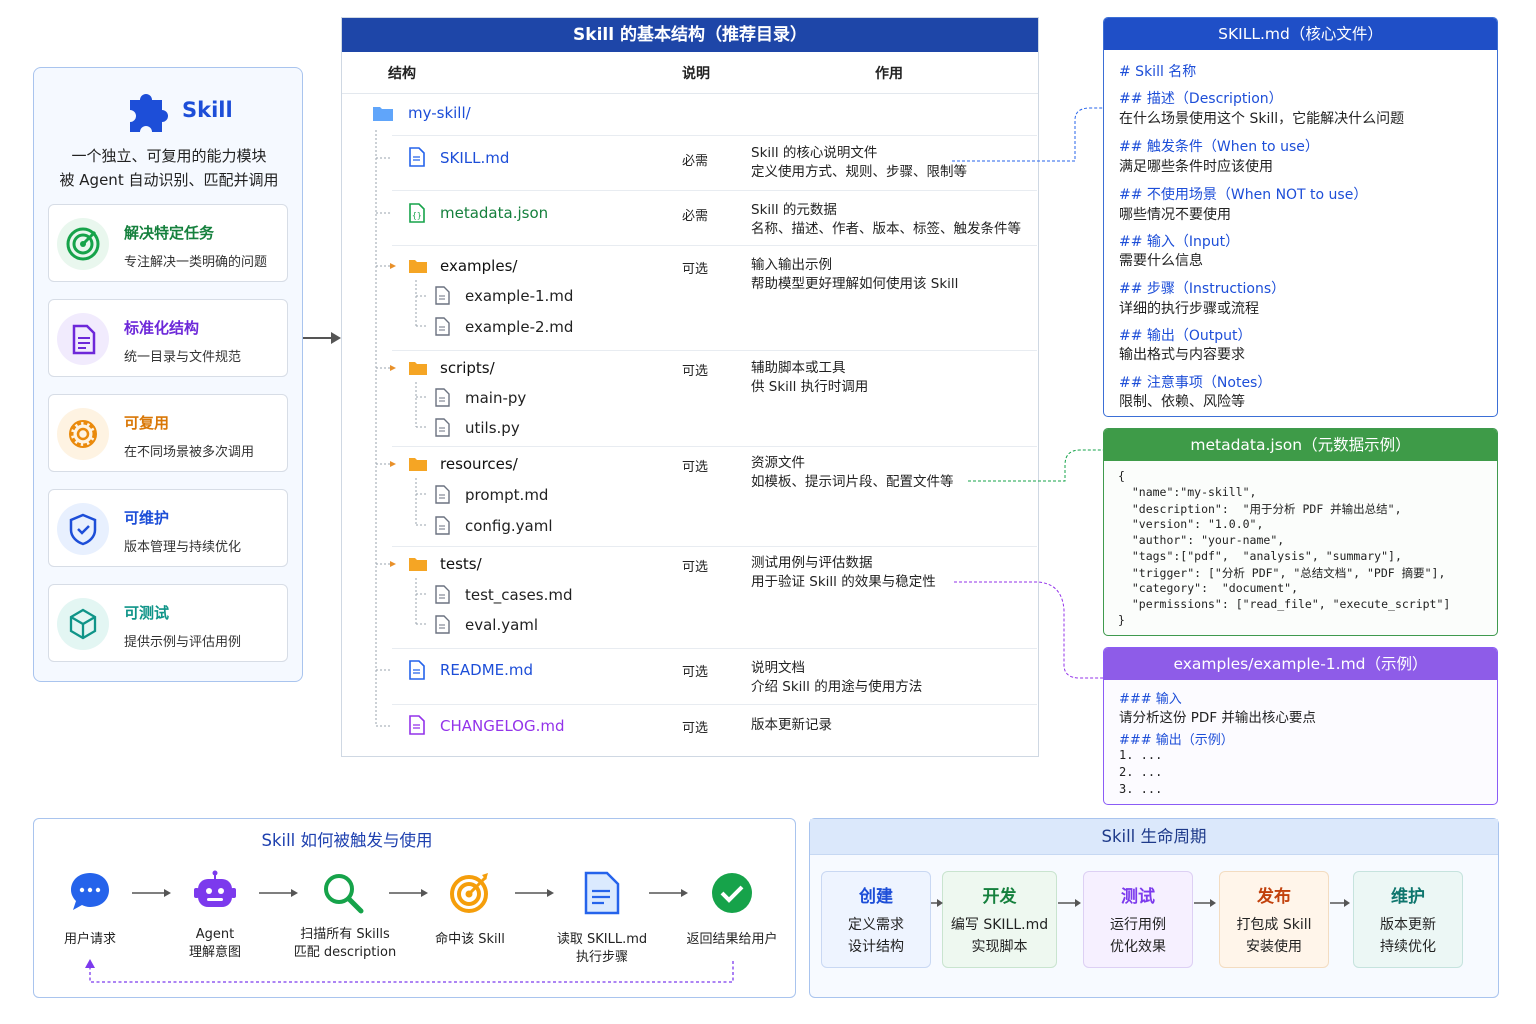 The height and width of the screenshot is (1024, 1536). Describe the element at coordinates (714, 704) in the screenshot. I see `row-divider` at that location.